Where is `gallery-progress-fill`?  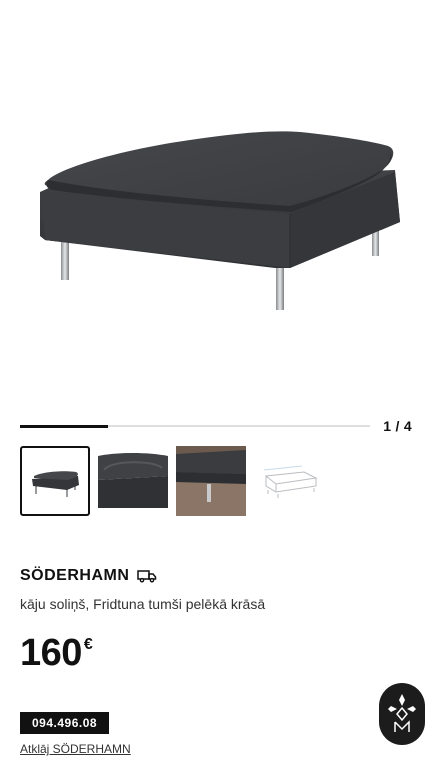
gallery-progress-fill is located at coordinates (64, 426).